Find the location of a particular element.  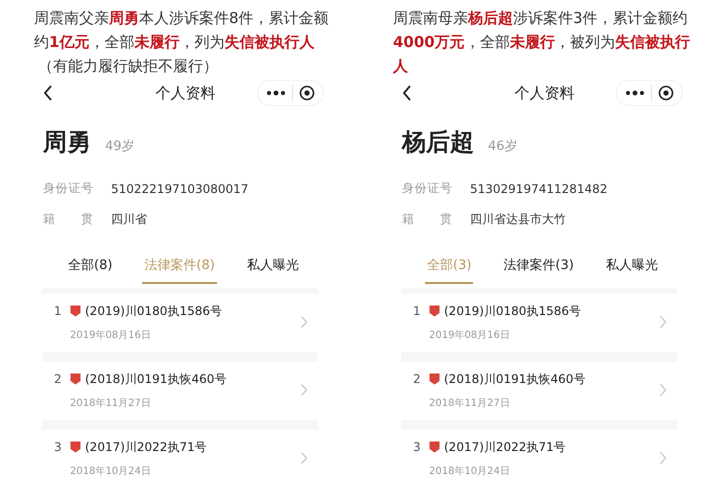

field-value: 四川省达县市大竹 is located at coordinates (518, 219).